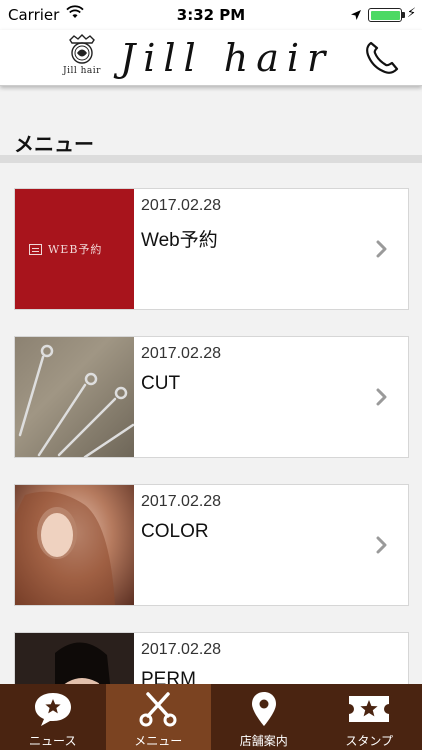  I want to click on web-reservation-thumbnail: WEB予約, so click(74, 249).